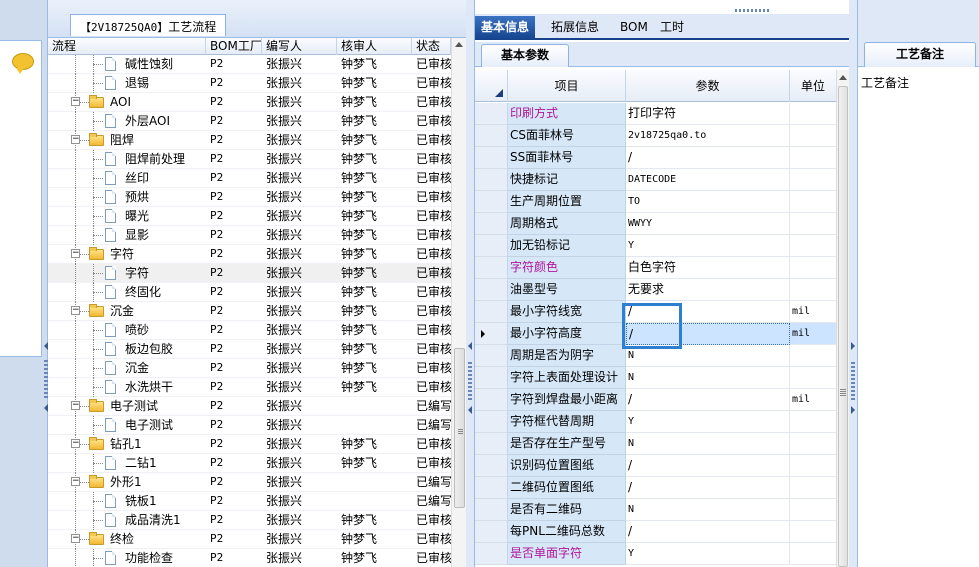 The width and height of the screenshot is (979, 567). Describe the element at coordinates (249, 64) in the screenshot. I see `table-row: 碱性蚀刻 P2 张振兴 钟梦飞 已审核` at that location.